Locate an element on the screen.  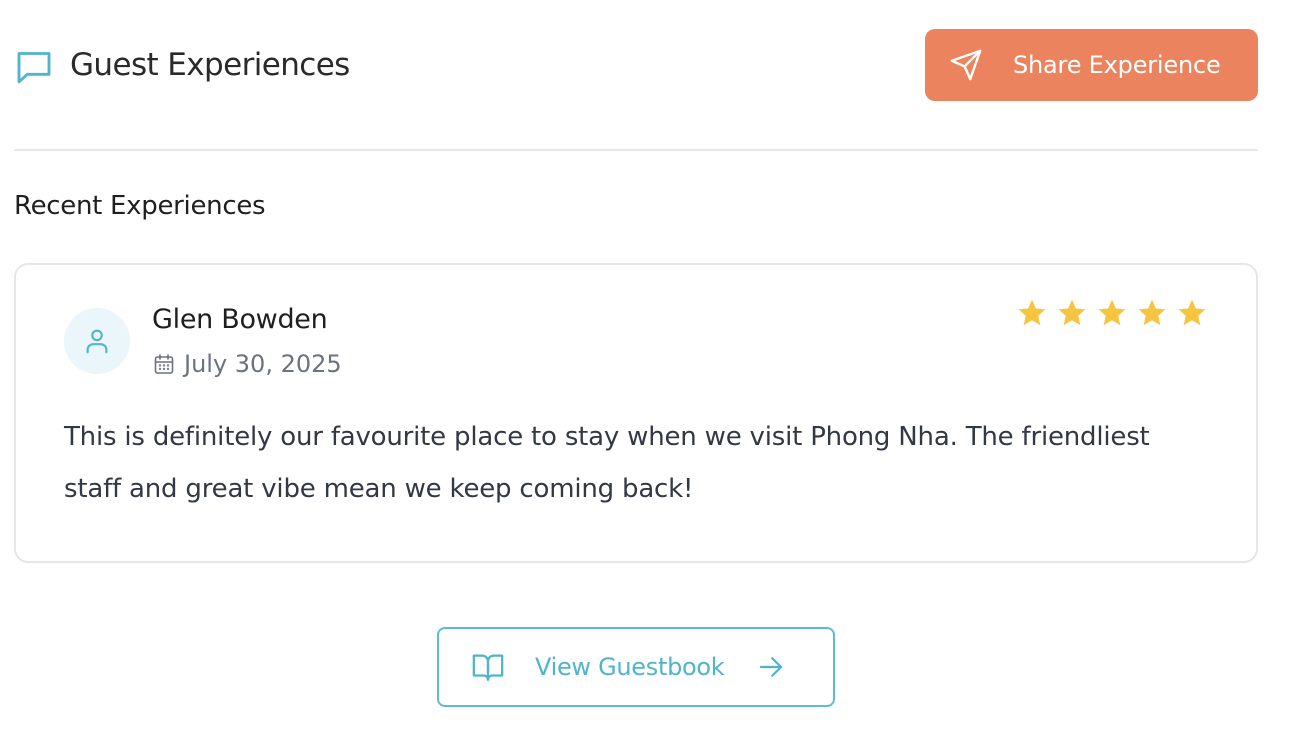
page-title: Guest Experiences is located at coordinates (210, 65).